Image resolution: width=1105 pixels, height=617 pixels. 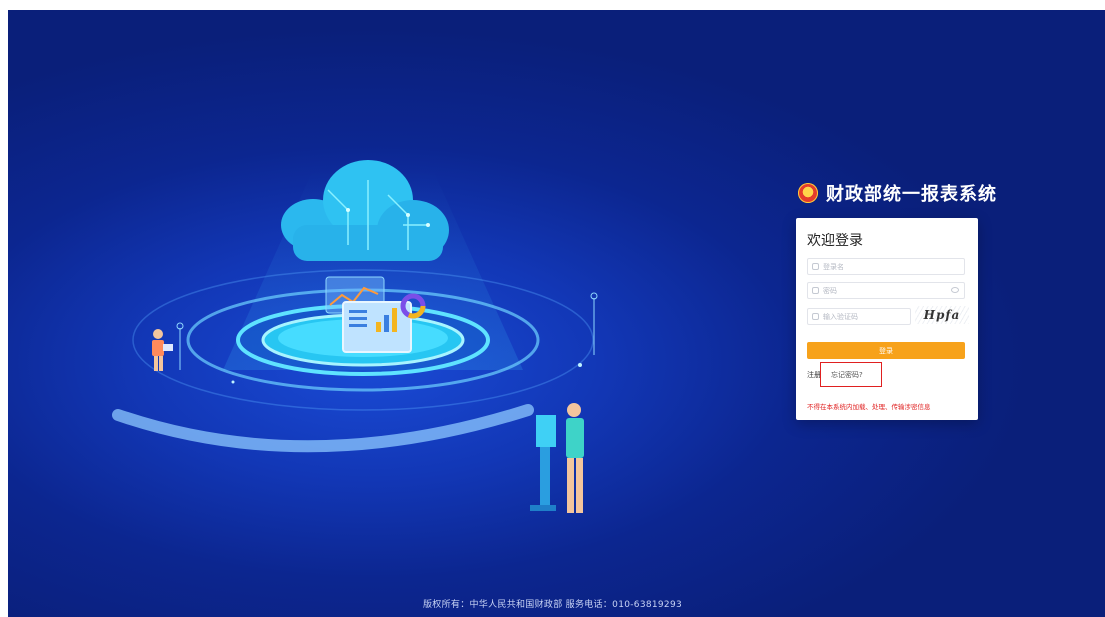 What do you see at coordinates (833, 266) in the screenshot?
I see `username-placeholder: 登录名` at bounding box center [833, 266].